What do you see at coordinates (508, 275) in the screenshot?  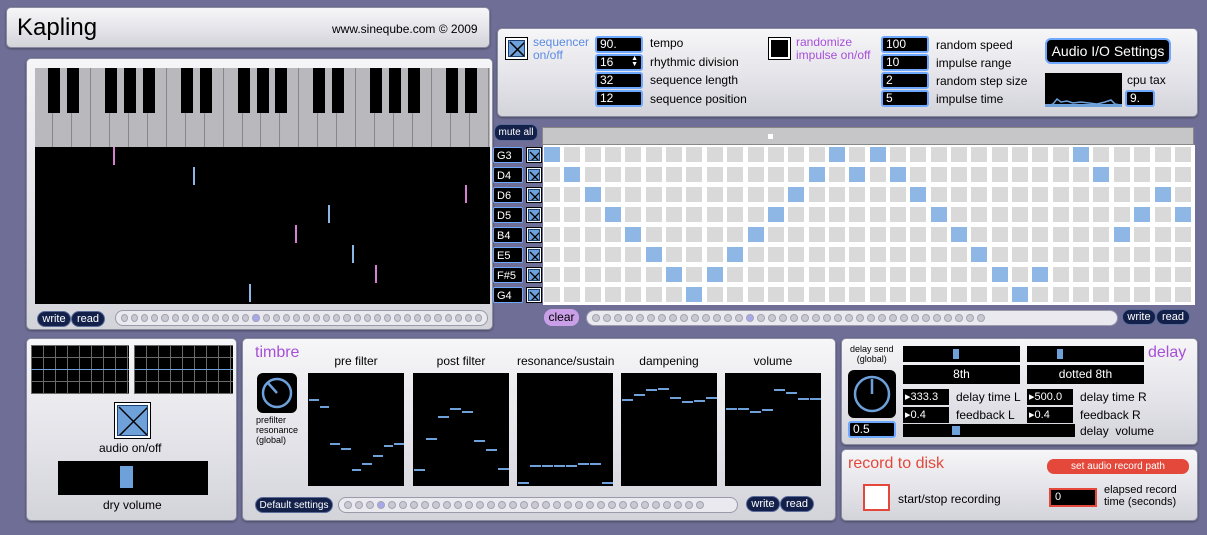 I see `note-label: F#5` at bounding box center [508, 275].